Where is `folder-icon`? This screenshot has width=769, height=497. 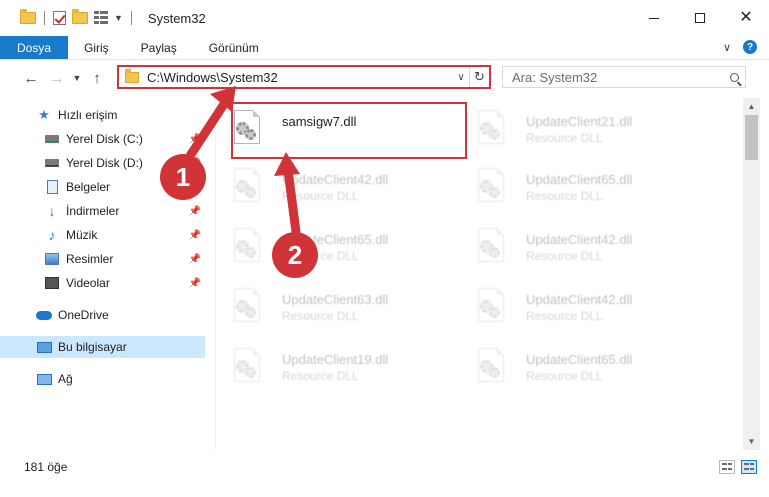
folder-icon is located at coordinates (28, 16).